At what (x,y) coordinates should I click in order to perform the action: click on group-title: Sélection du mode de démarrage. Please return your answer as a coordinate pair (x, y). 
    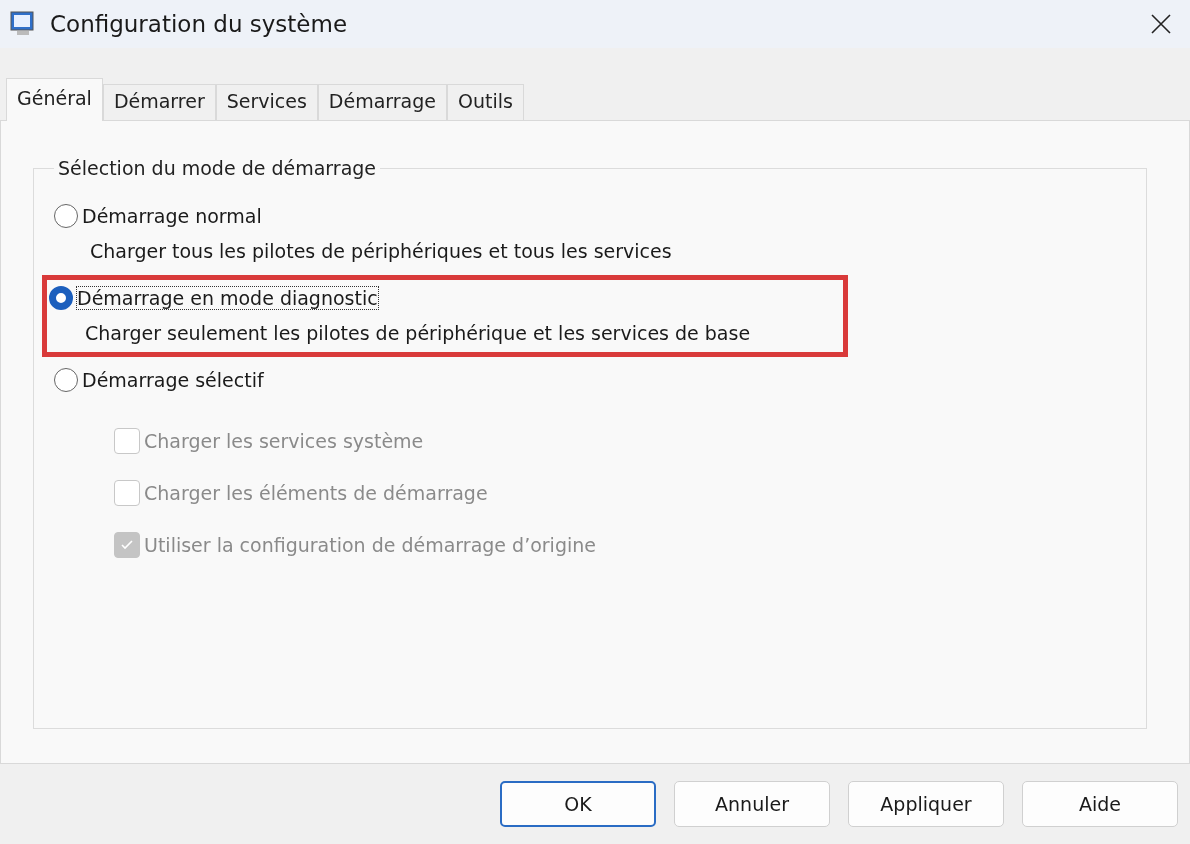
    Looking at the image, I should click on (217, 168).